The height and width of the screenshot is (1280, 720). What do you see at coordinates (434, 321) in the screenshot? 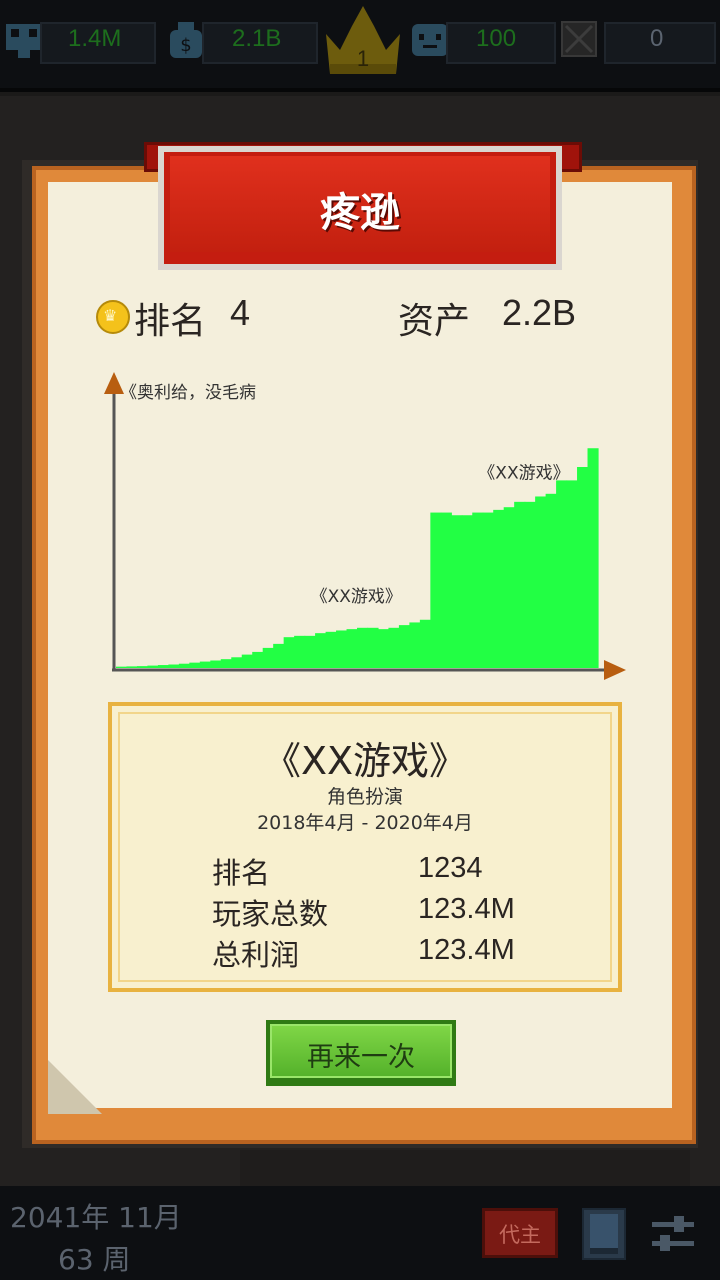
I see `assets-label: 资产` at bounding box center [434, 321].